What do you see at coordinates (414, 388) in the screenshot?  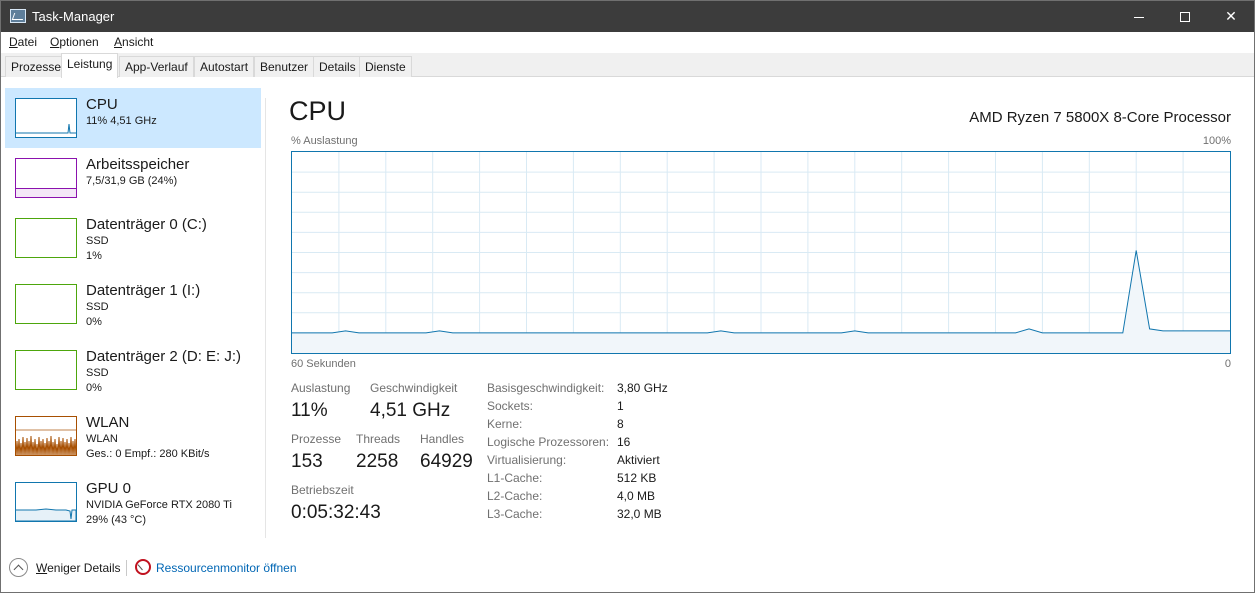 I see `speed-label: Geschwindigkeit` at bounding box center [414, 388].